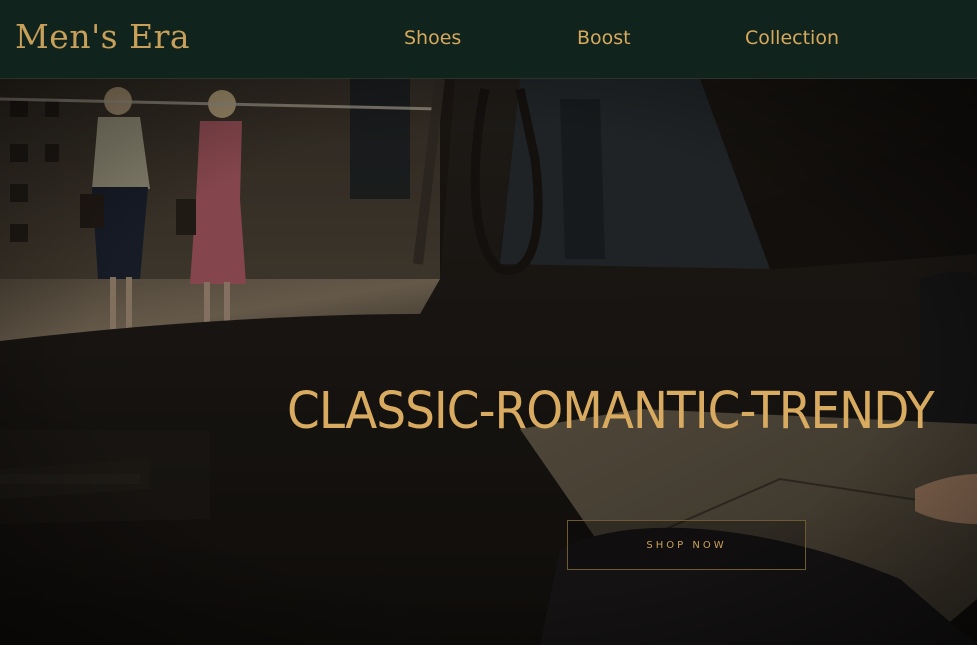  Describe the element at coordinates (432, 38) in the screenshot. I see `nav-shoes: Shoes` at that location.